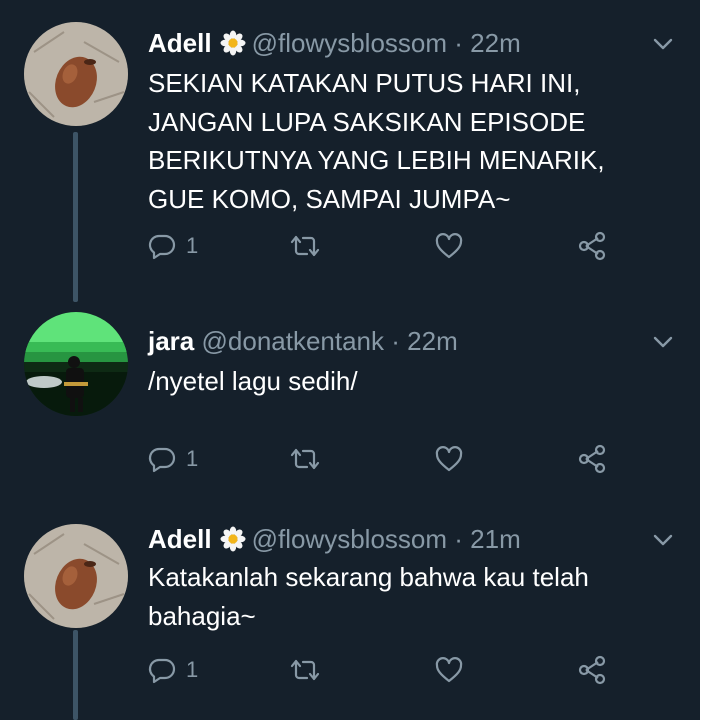 The width and height of the screenshot is (720, 720). What do you see at coordinates (495, 539) in the screenshot?
I see `timestamp: 21m` at bounding box center [495, 539].